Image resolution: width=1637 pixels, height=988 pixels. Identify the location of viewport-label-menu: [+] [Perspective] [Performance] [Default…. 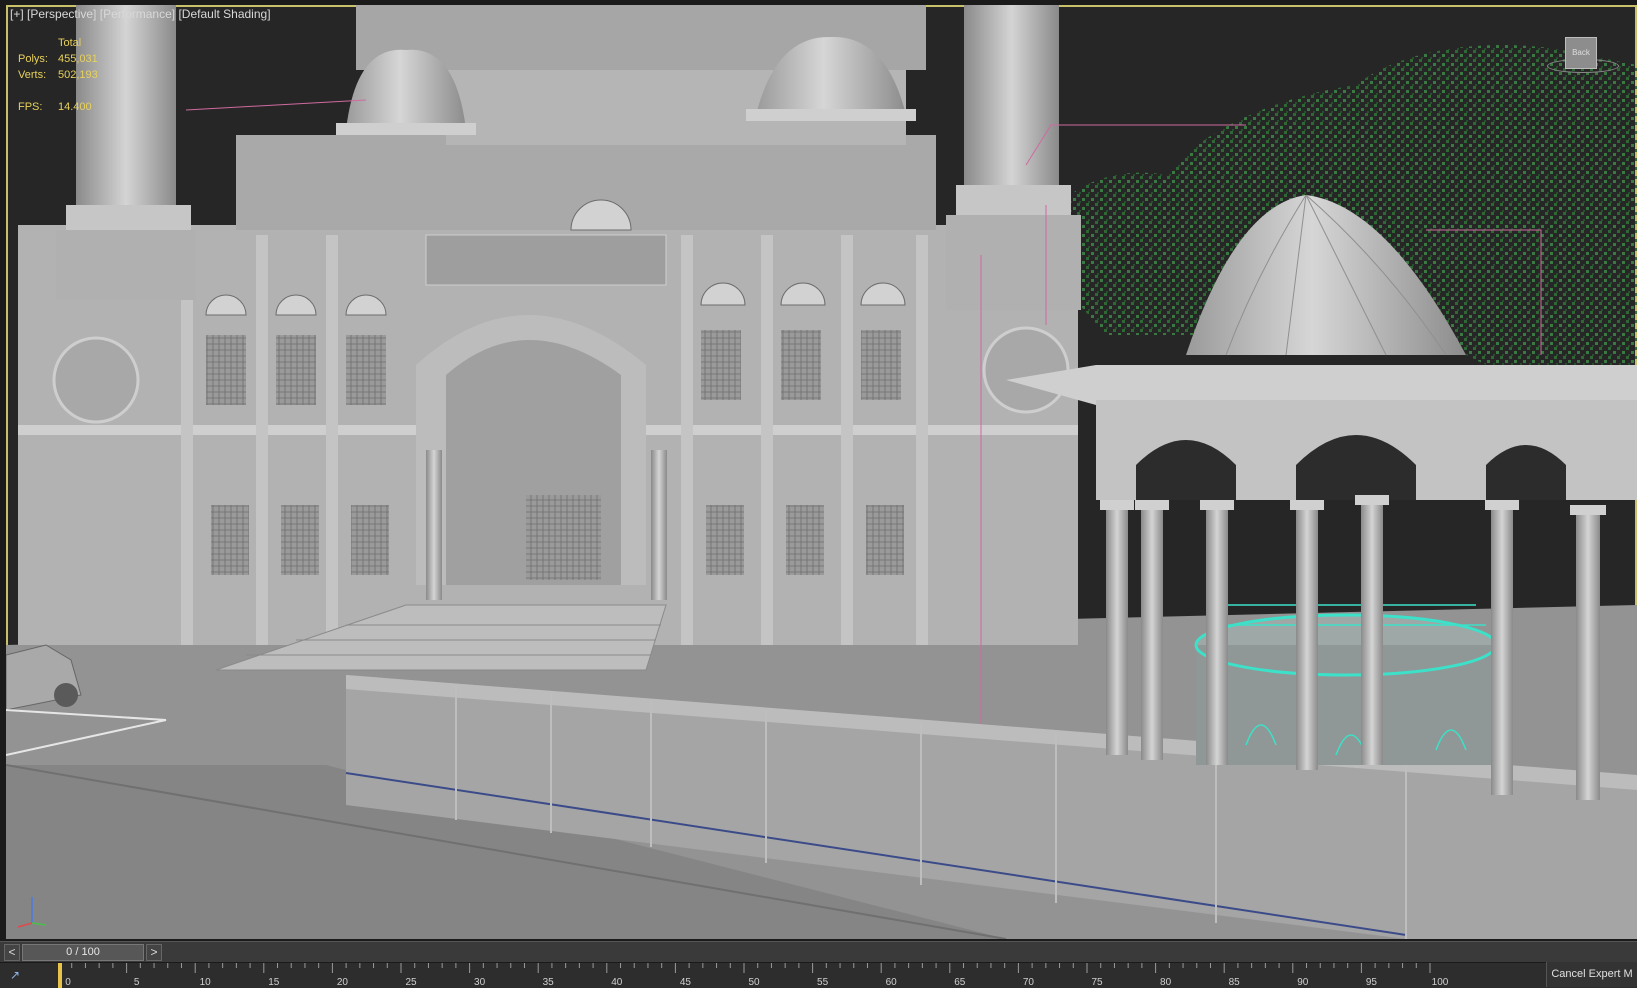
(140, 14).